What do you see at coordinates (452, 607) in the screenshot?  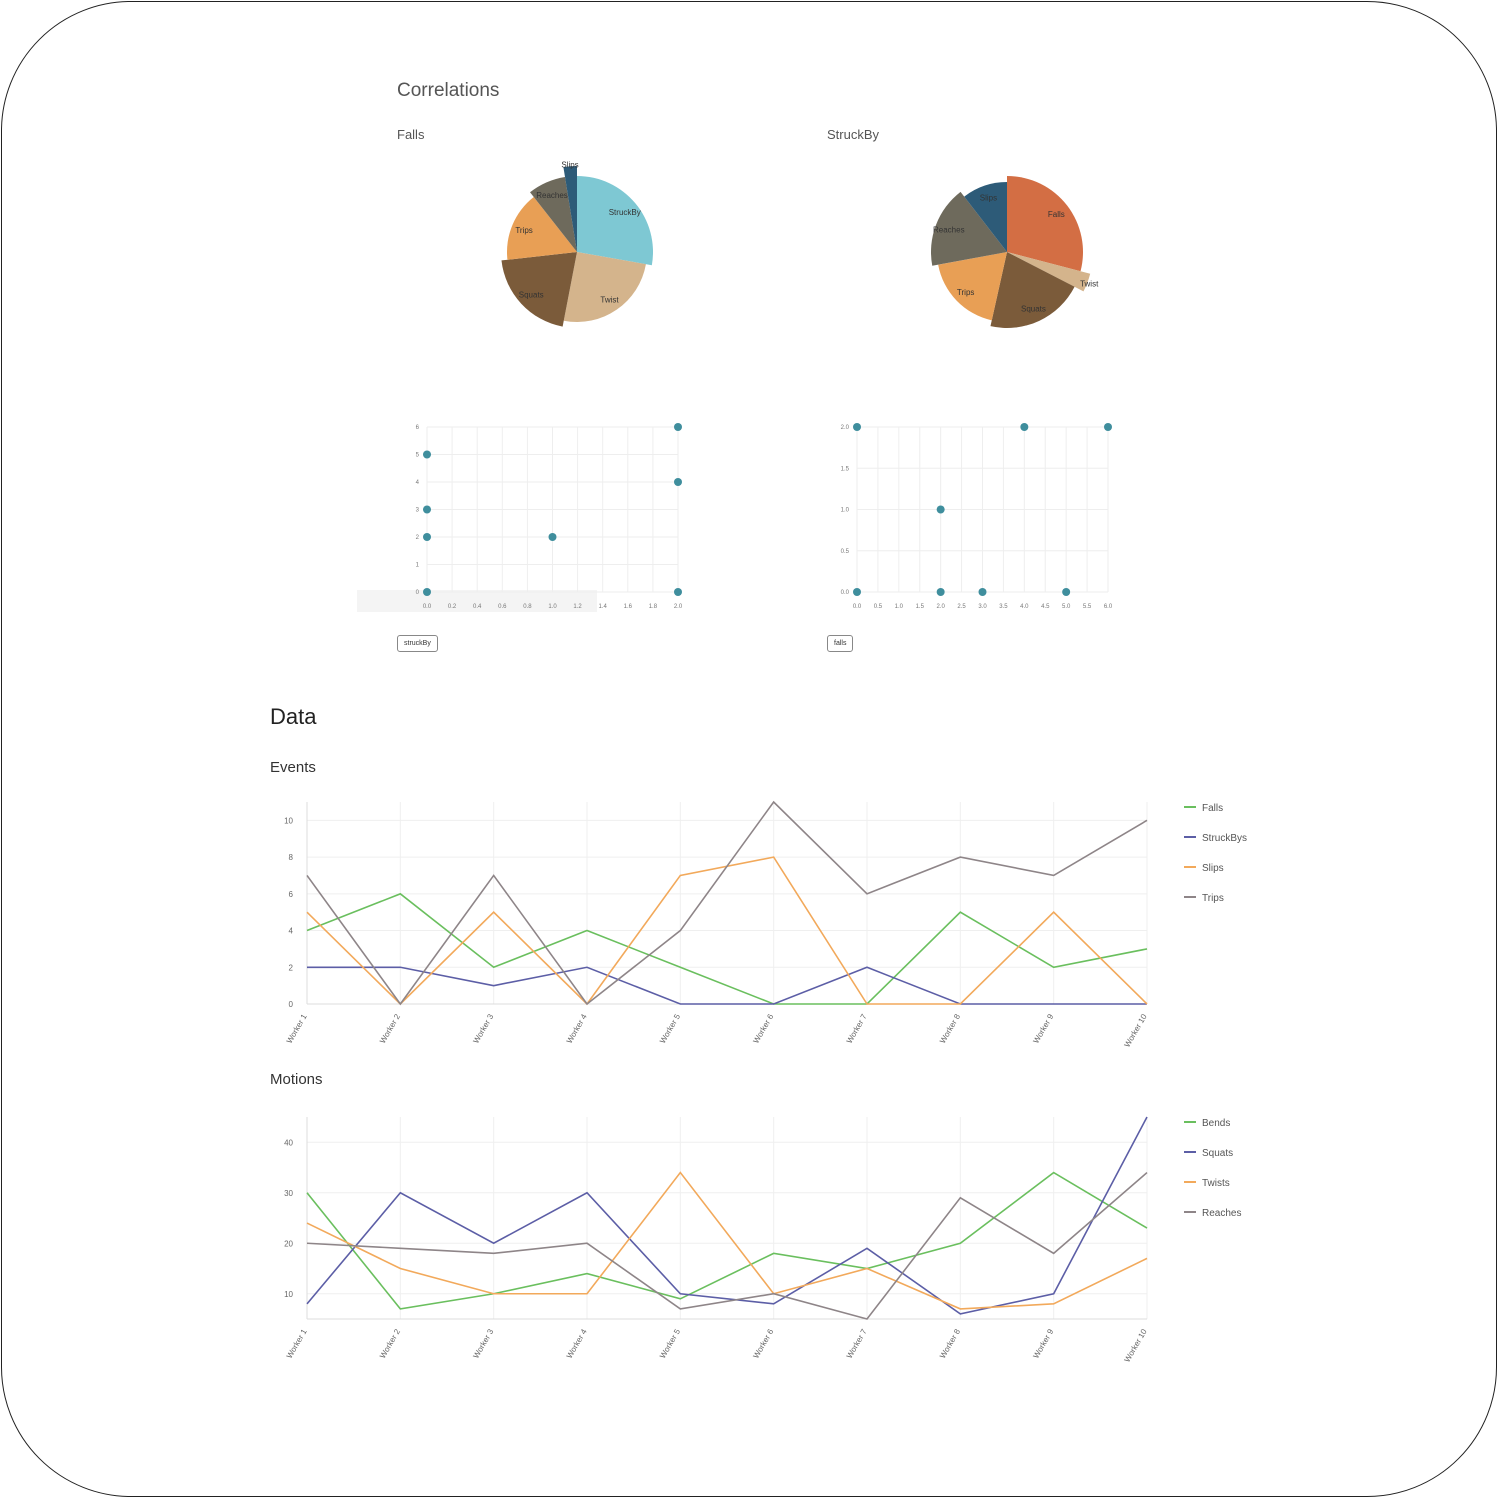 I see `scatter-x-tick-label: 0.2` at bounding box center [452, 607].